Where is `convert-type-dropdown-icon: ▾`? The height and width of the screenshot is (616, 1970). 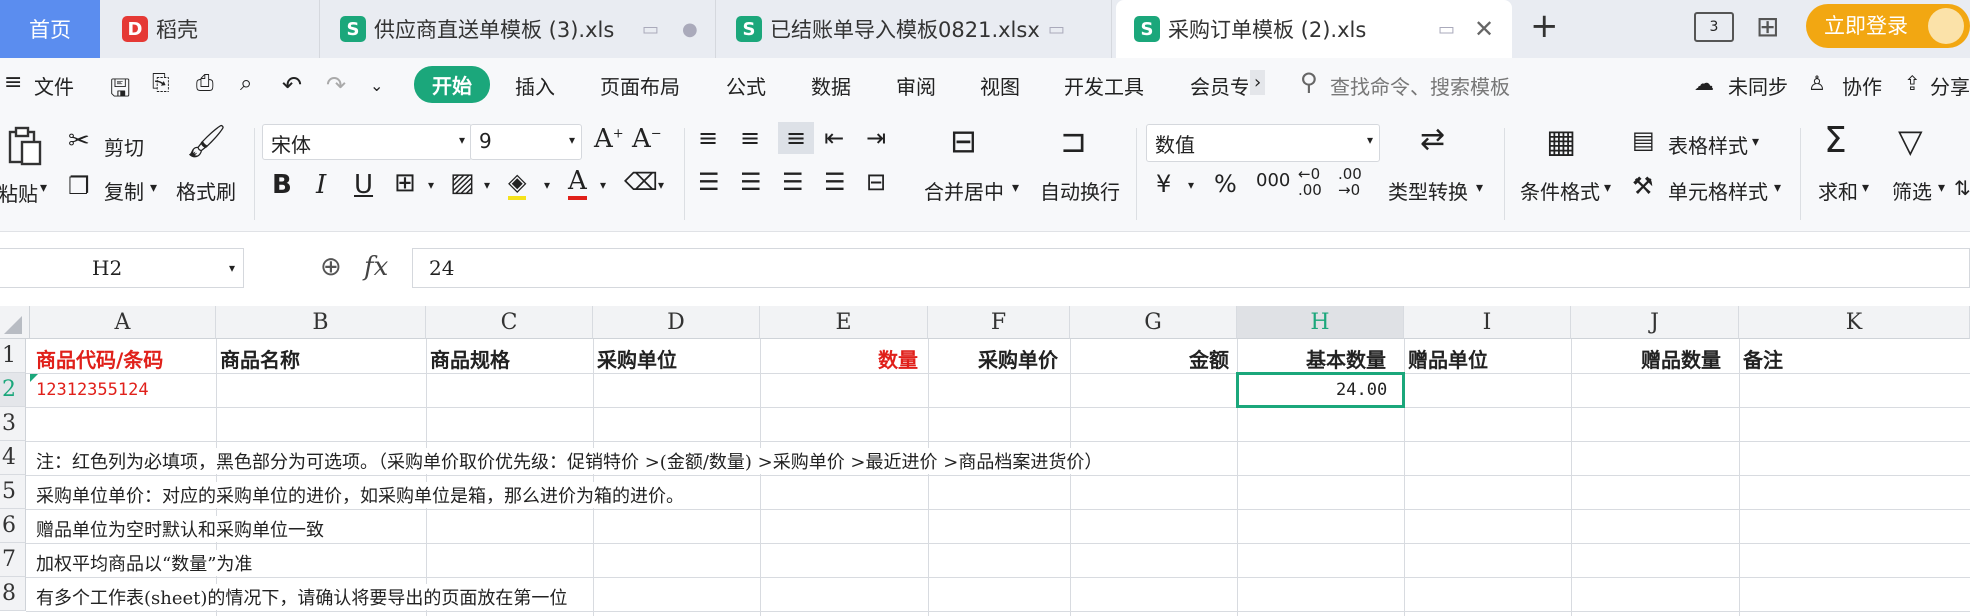 convert-type-dropdown-icon: ▾ is located at coordinates (1479, 188).